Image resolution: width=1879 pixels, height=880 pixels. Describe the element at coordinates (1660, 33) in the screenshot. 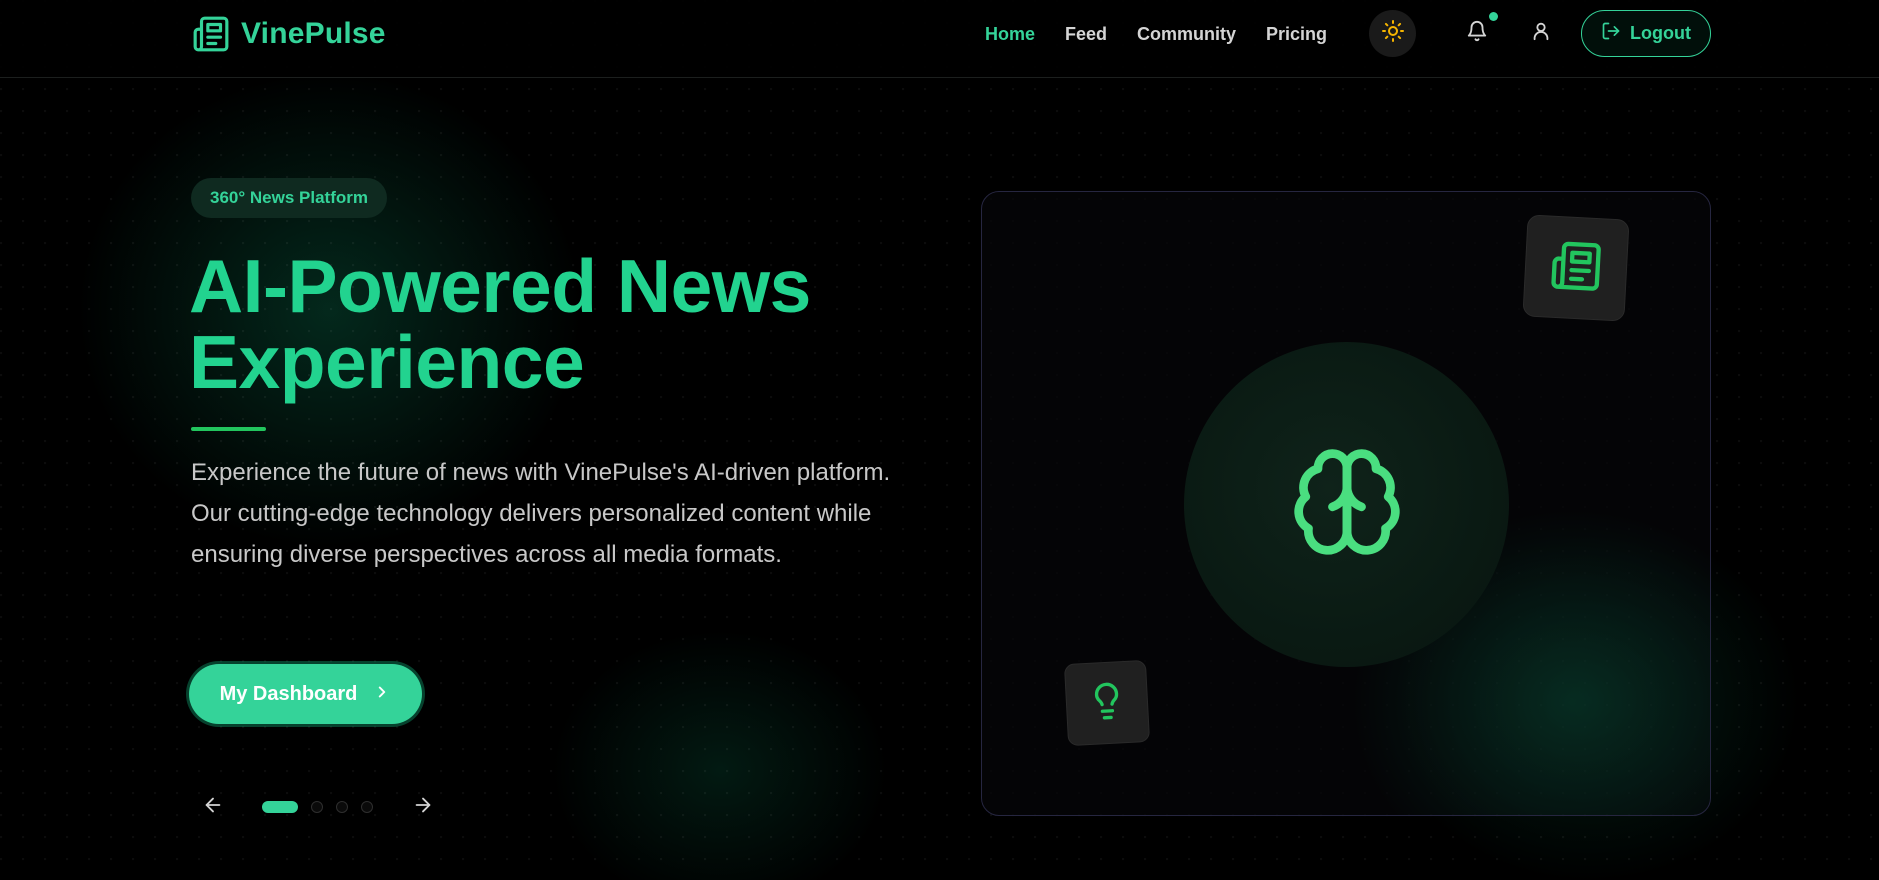

I see `logout-label: Logout` at that location.